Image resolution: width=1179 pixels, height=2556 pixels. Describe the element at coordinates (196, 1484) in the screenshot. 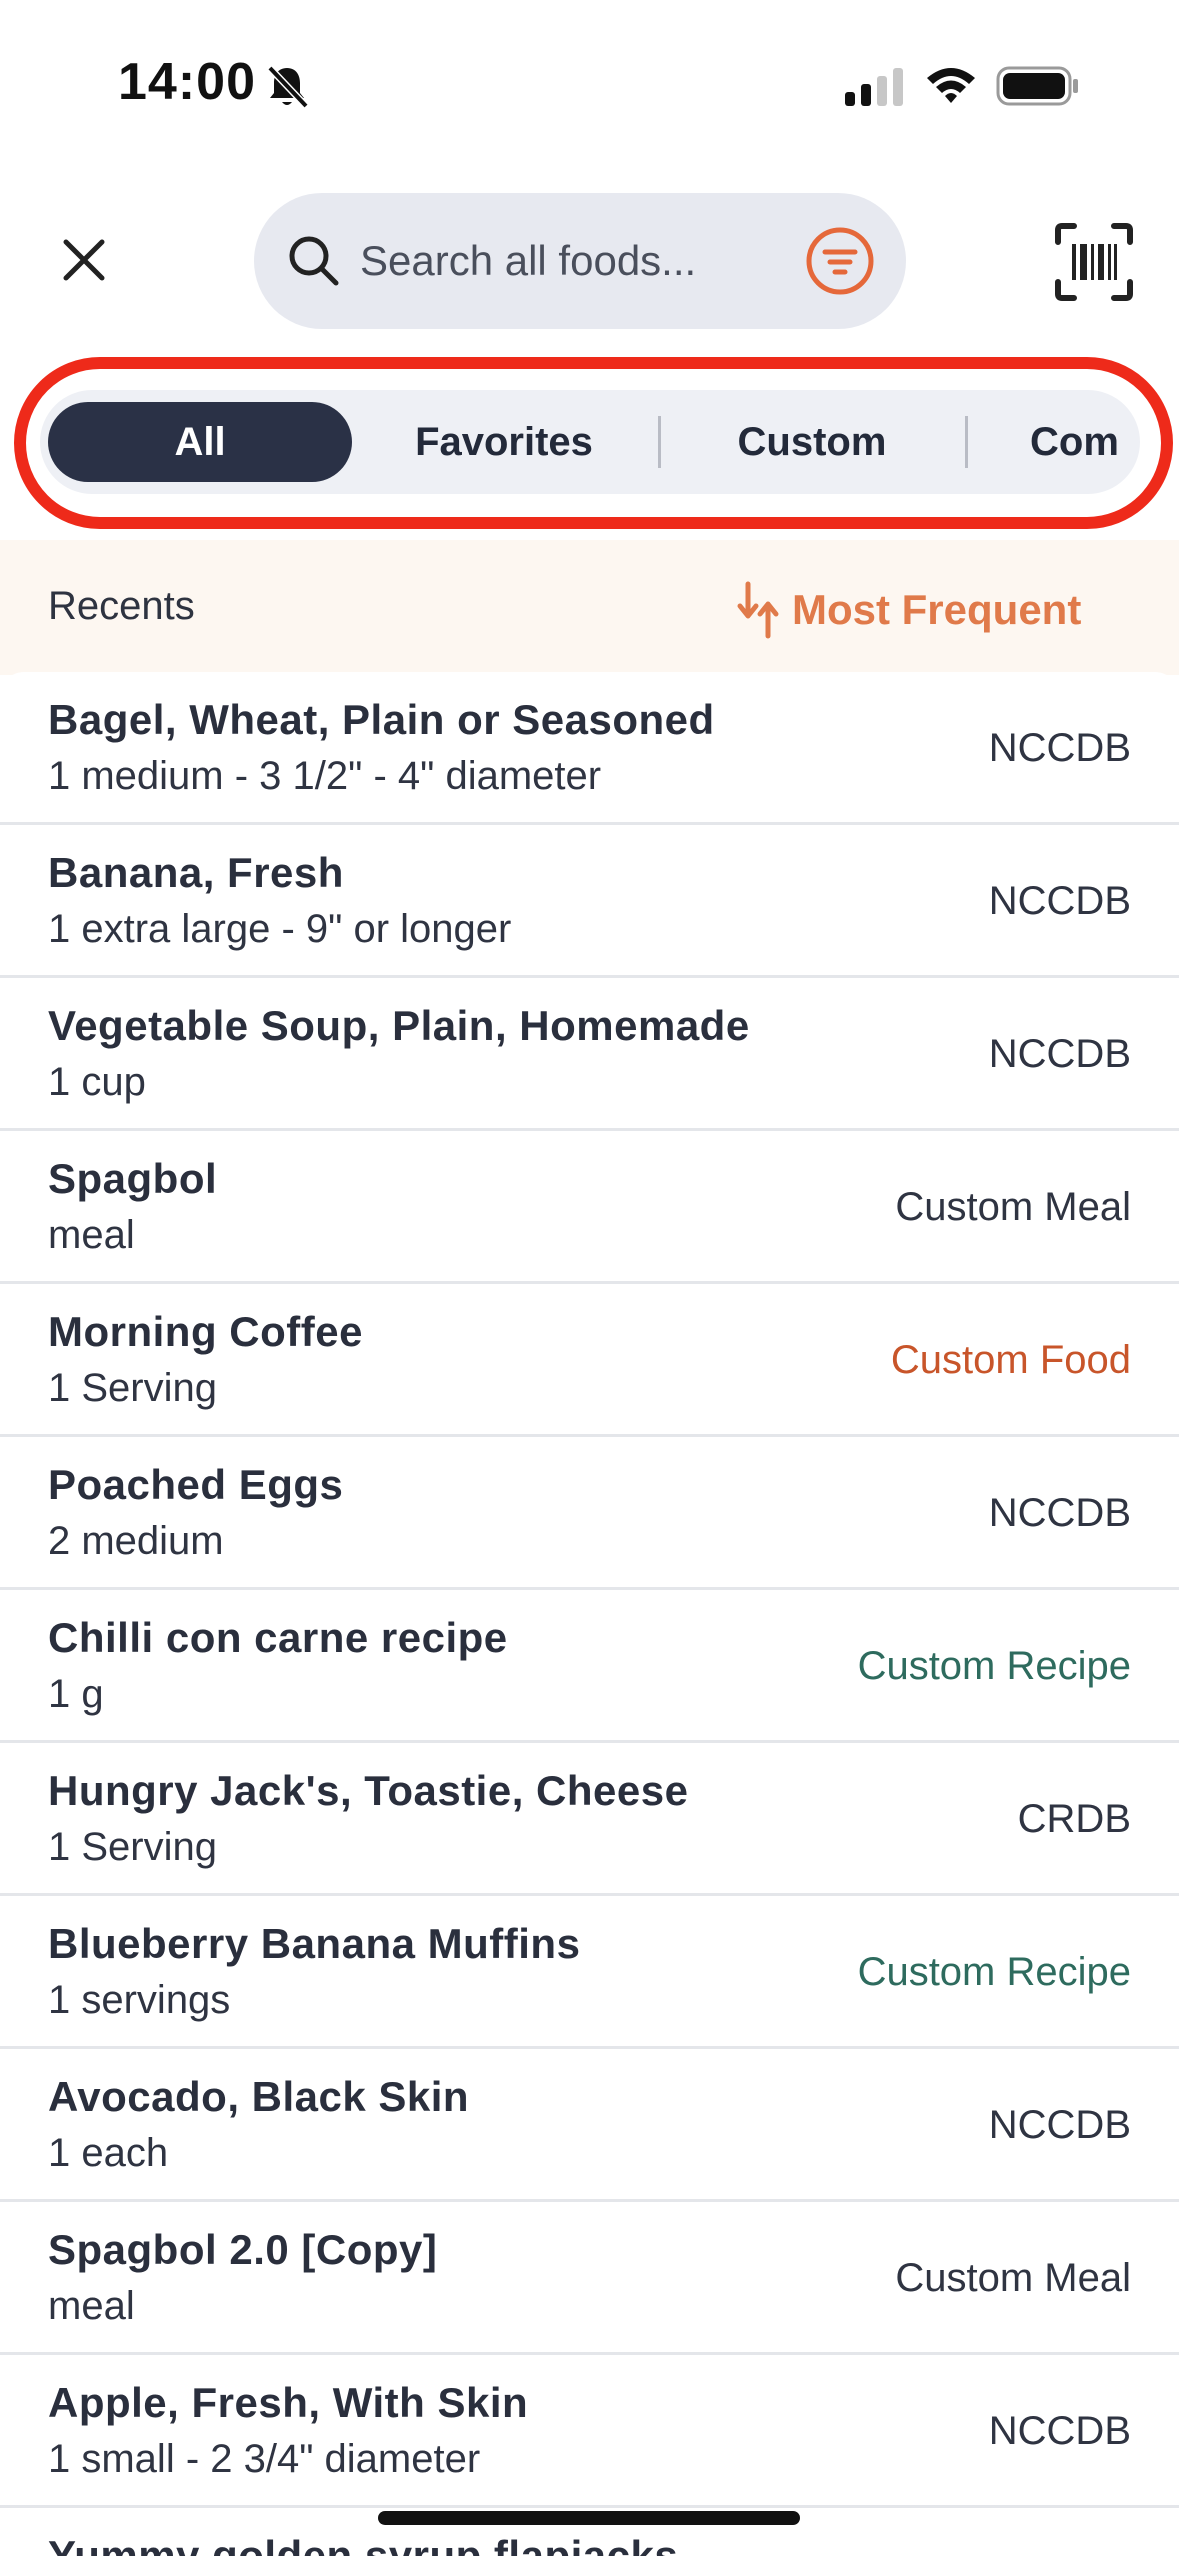

I see `food-name: Poached Eggs` at that location.